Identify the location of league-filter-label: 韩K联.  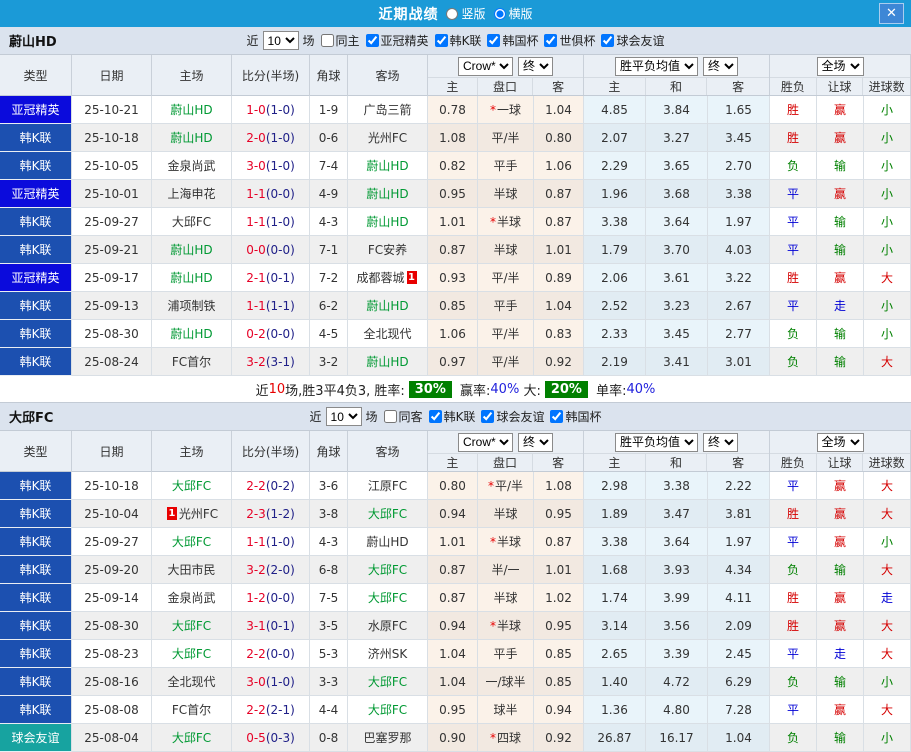
(465, 40).